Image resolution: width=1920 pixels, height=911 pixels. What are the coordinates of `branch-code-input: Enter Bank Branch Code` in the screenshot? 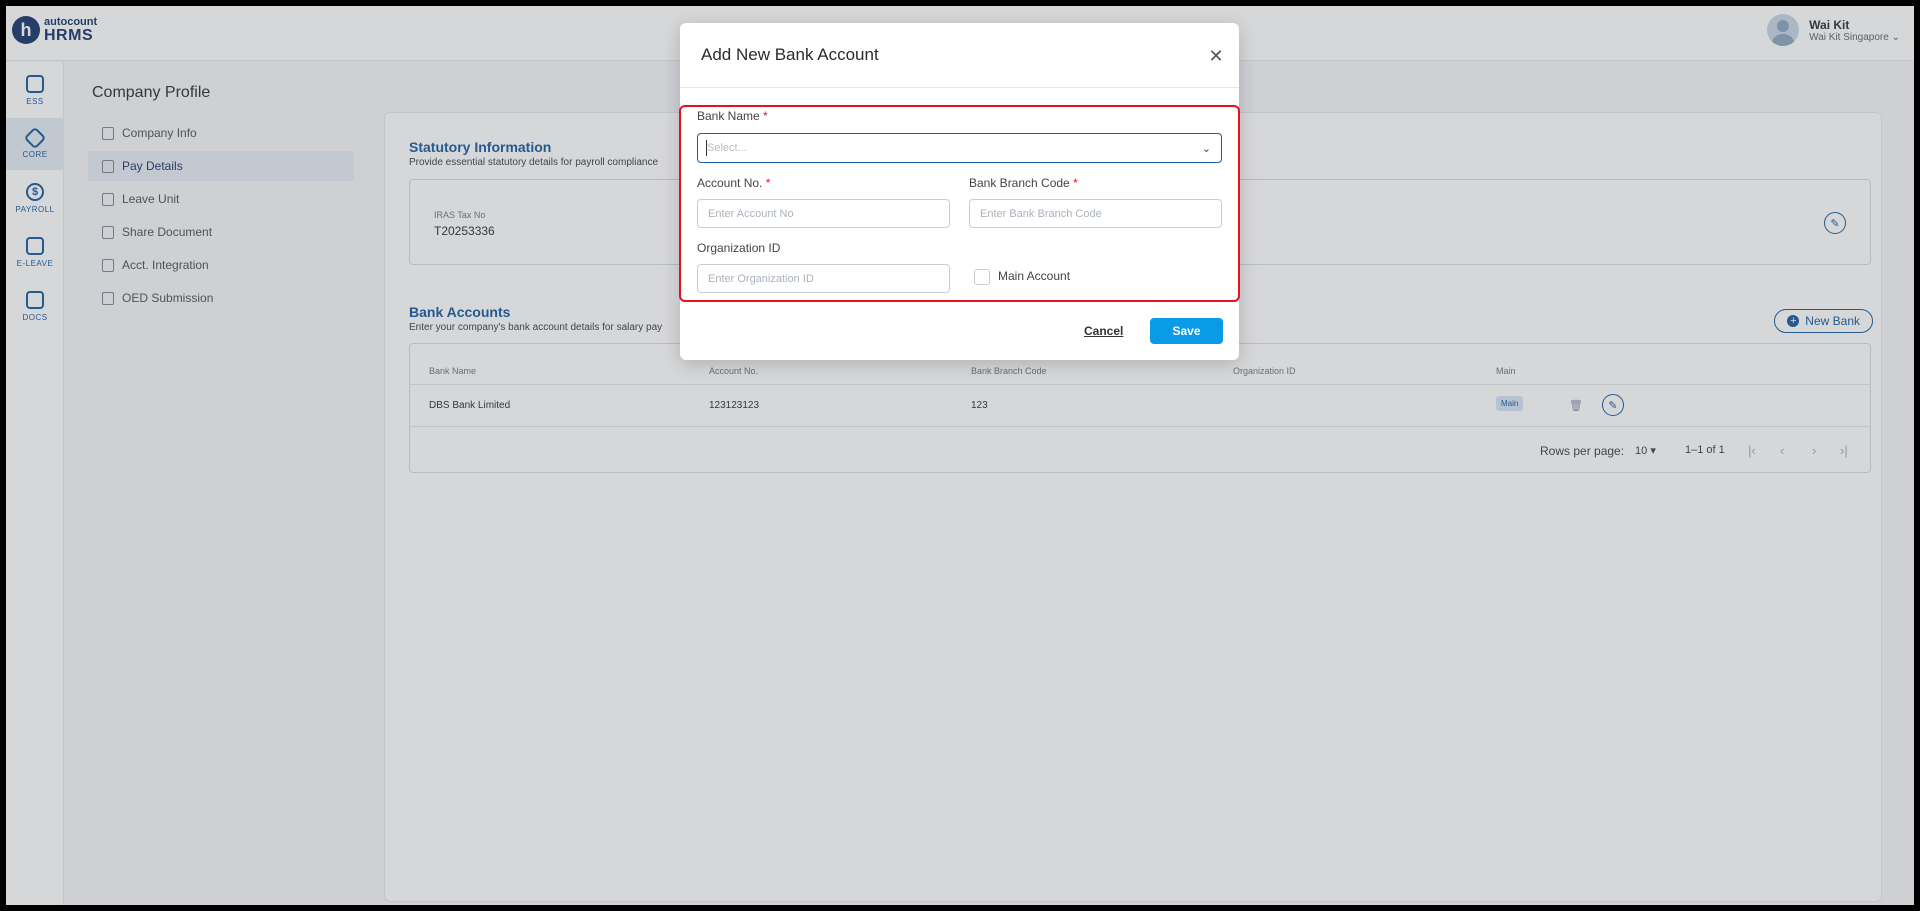 It's located at (1095, 213).